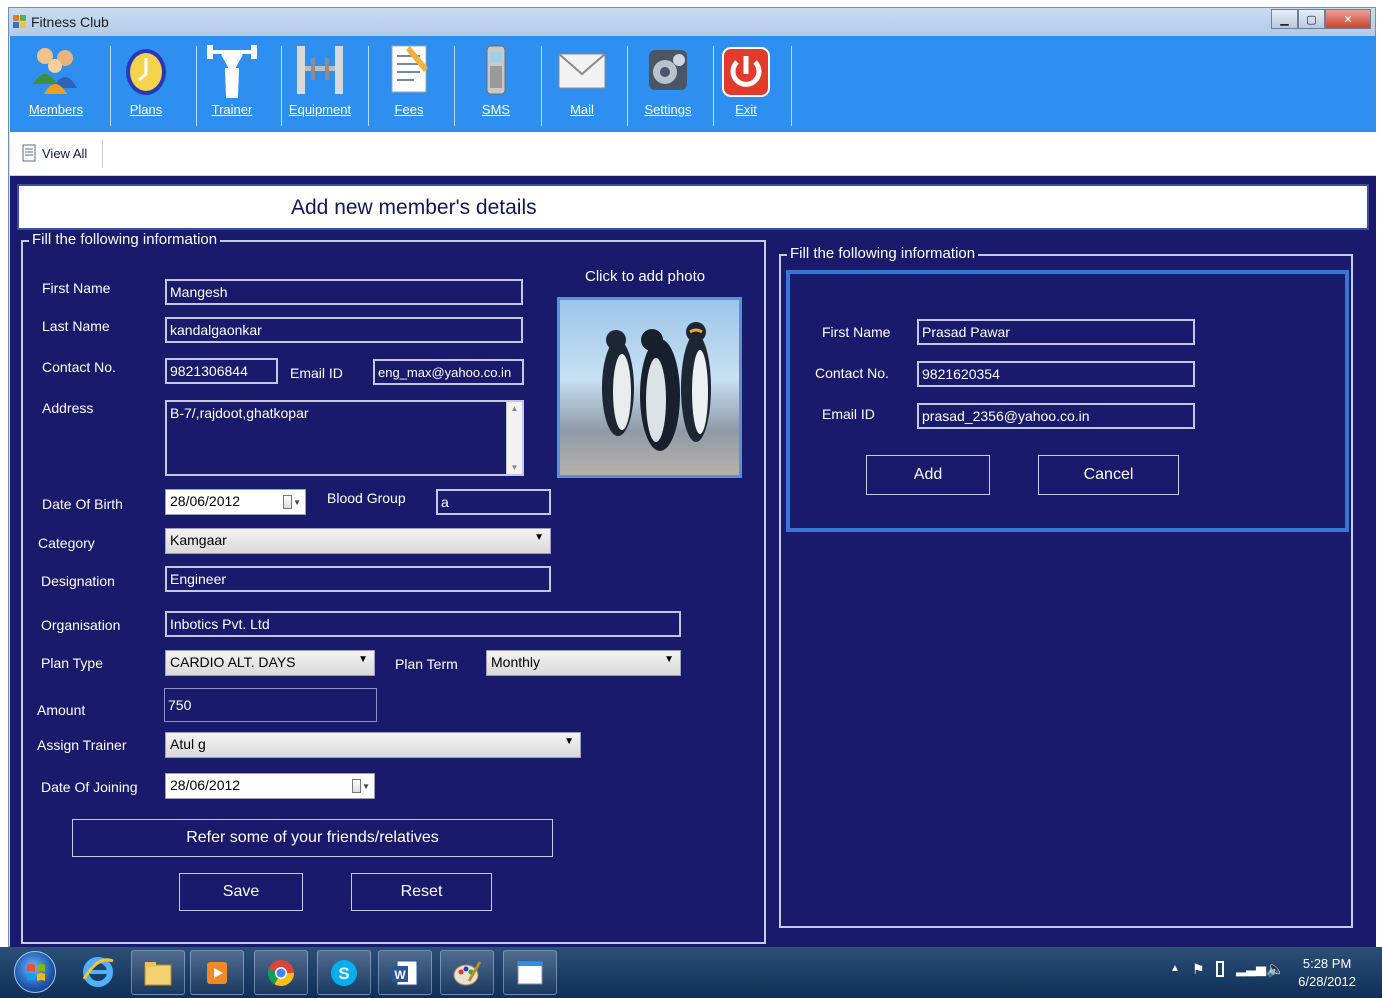 This screenshot has width=1382, height=998. Describe the element at coordinates (98, 971) in the screenshot. I see `taskbar-ie` at that location.